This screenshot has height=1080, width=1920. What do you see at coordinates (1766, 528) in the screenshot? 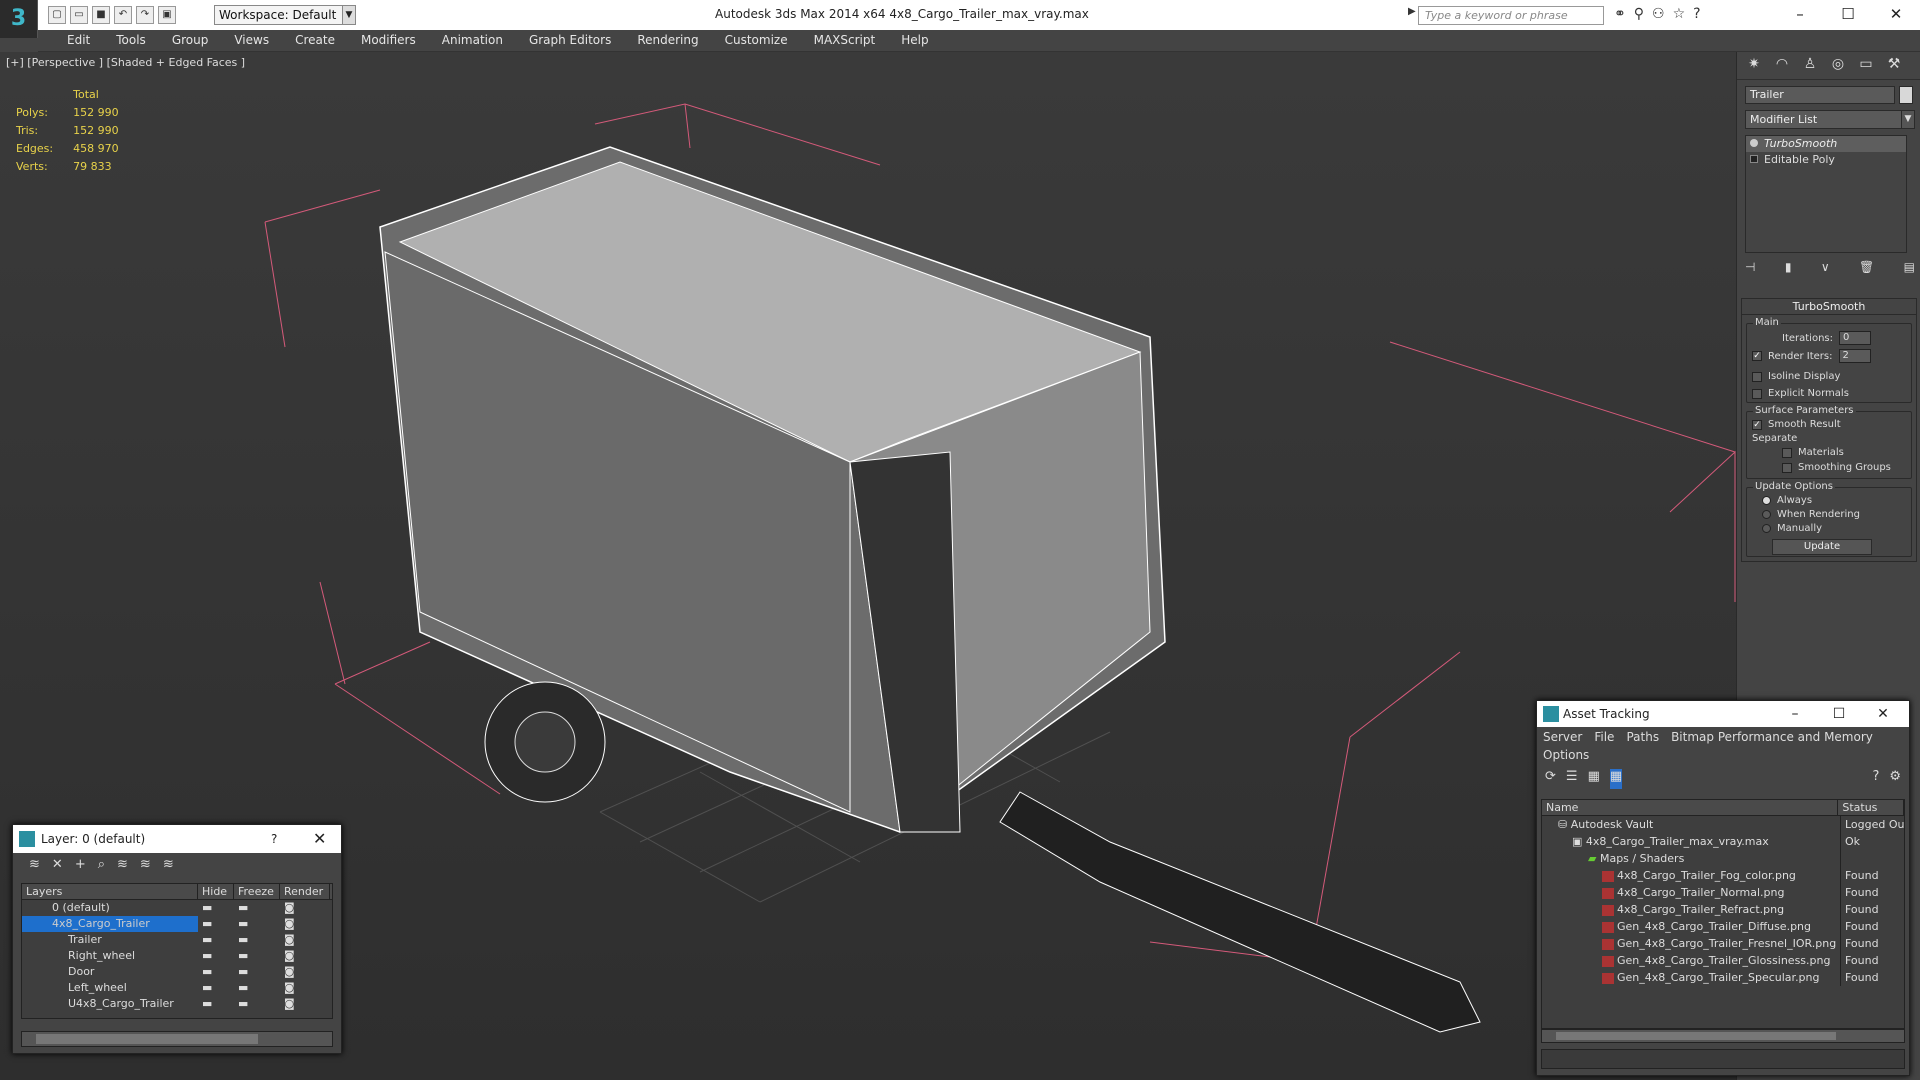
I see `manually-radio` at bounding box center [1766, 528].